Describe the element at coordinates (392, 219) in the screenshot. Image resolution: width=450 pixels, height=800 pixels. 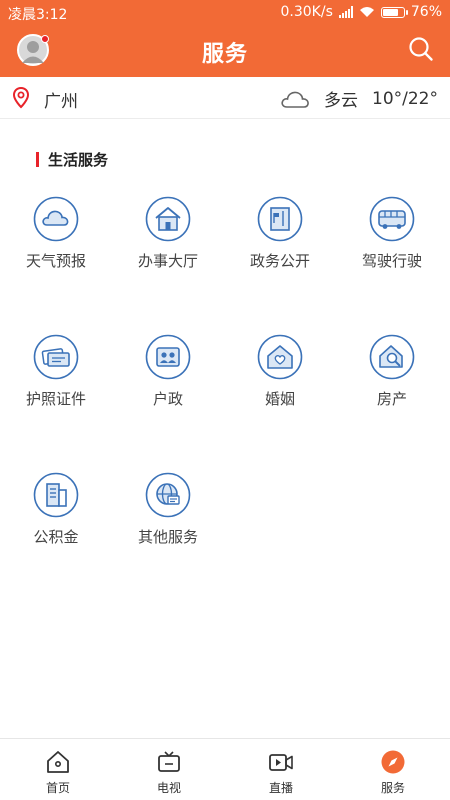
I see `bus-icon` at that location.